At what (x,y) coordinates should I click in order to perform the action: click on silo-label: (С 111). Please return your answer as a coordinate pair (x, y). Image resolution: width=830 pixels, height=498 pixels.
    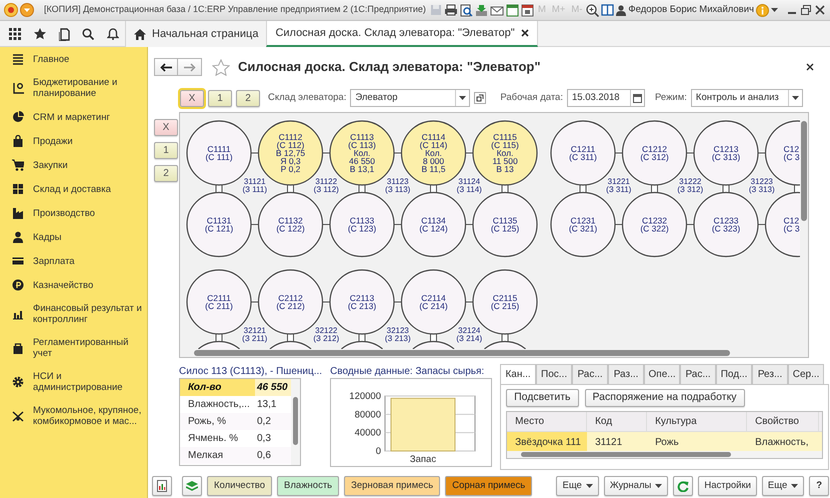
    Looking at the image, I should click on (219, 157).